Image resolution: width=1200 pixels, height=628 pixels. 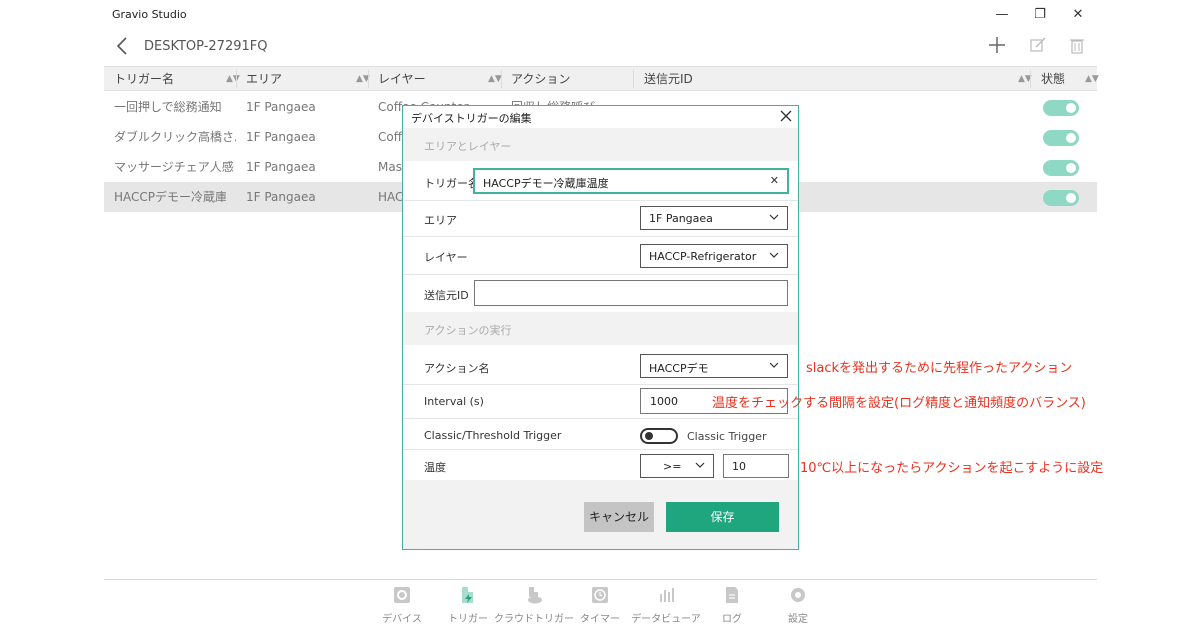 What do you see at coordinates (468, 330) in the screenshot?
I see `section-title: アクションの実行` at bounding box center [468, 330].